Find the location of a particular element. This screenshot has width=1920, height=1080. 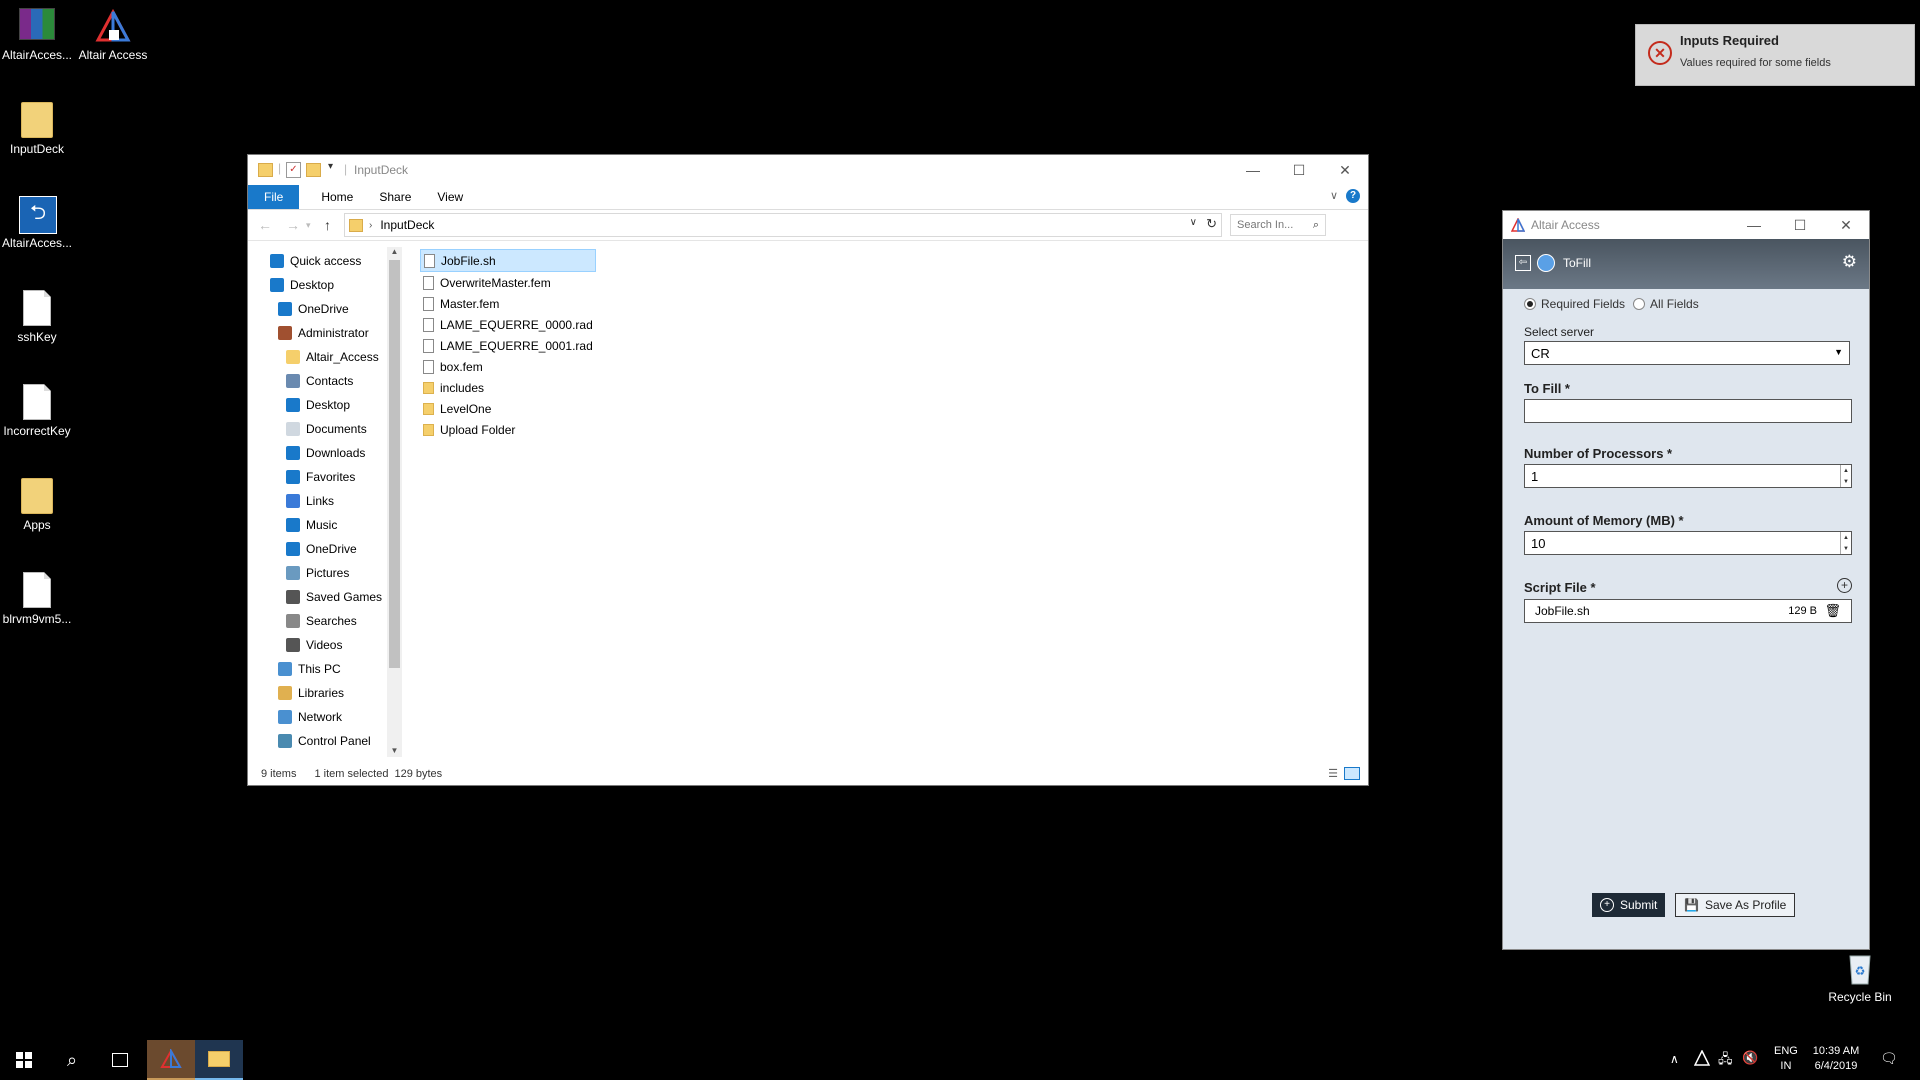

trash-icon: 🗑 is located at coordinates (1832, 611).